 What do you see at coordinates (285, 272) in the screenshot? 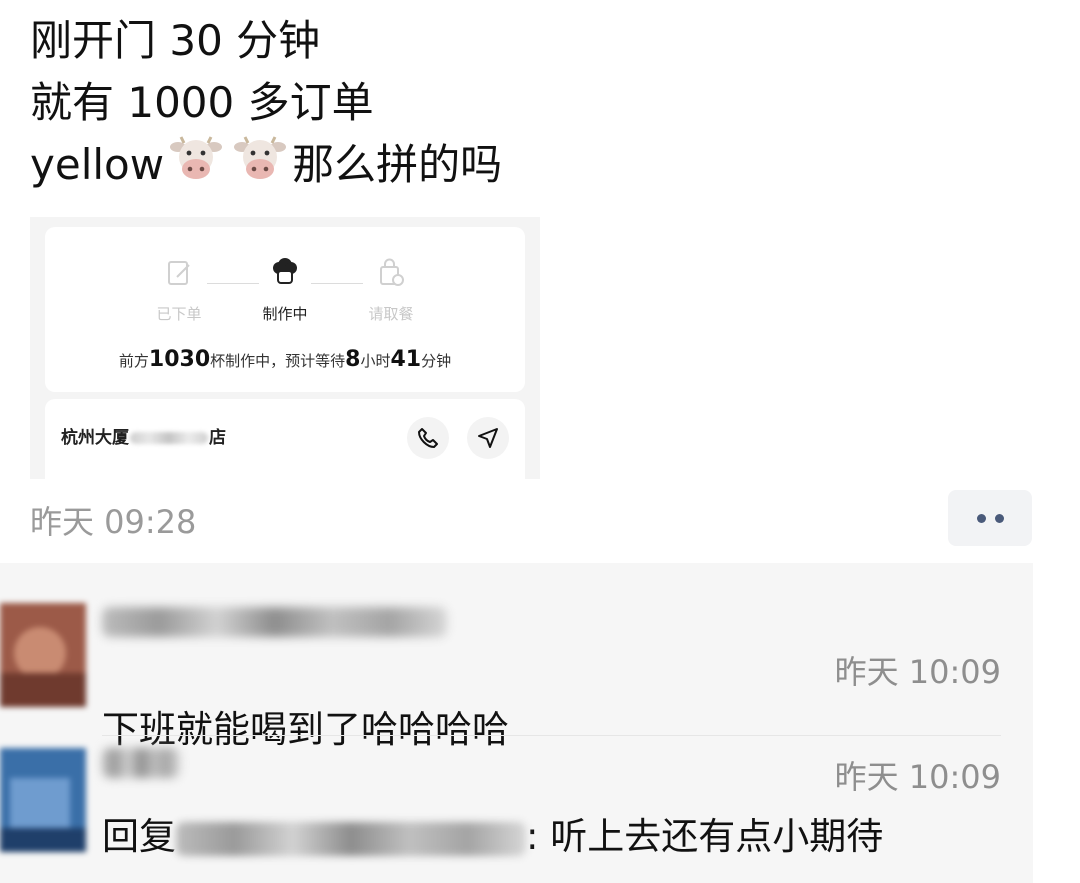
I see `chef-hat-icon` at bounding box center [285, 272].